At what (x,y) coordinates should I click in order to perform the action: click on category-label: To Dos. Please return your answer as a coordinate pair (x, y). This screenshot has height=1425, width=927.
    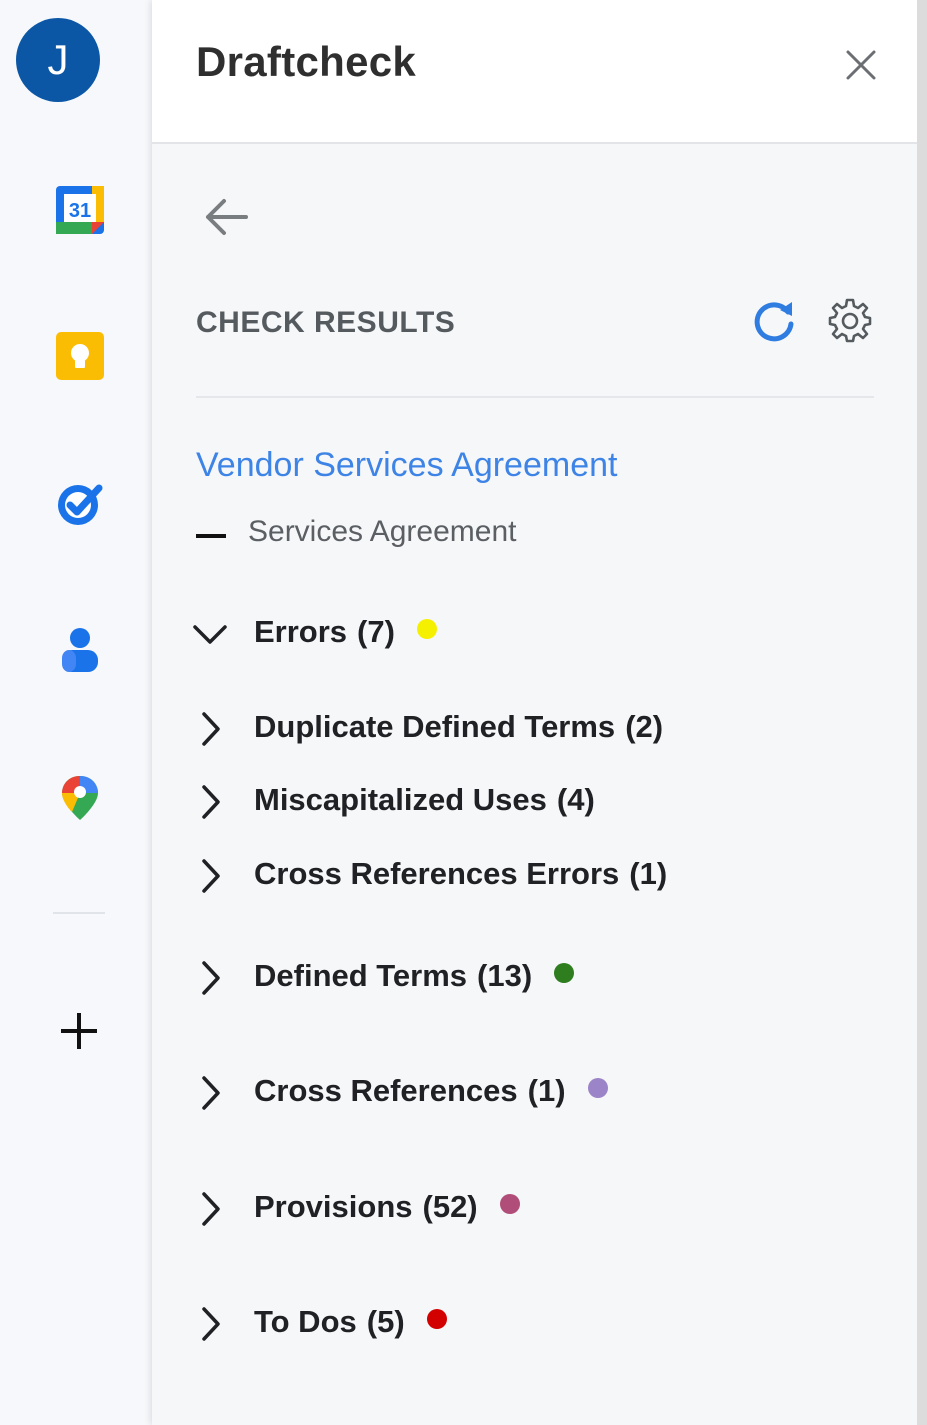
    Looking at the image, I should click on (305, 1321).